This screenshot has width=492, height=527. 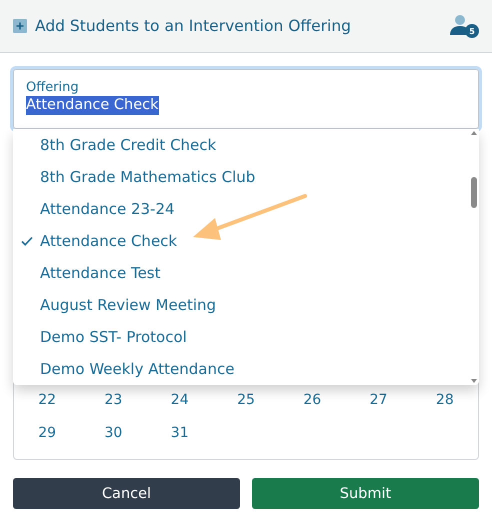 What do you see at coordinates (179, 400) in the screenshot?
I see `calendar-day: 24` at bounding box center [179, 400].